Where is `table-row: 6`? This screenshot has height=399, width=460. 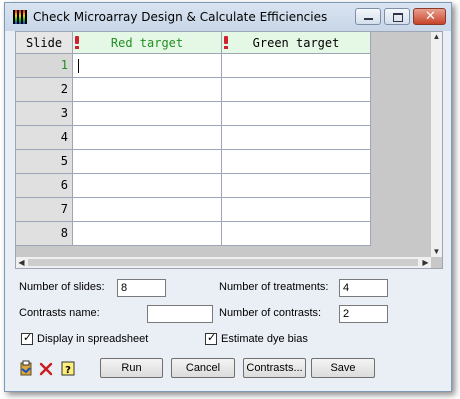
table-row: 6 is located at coordinates (193, 186).